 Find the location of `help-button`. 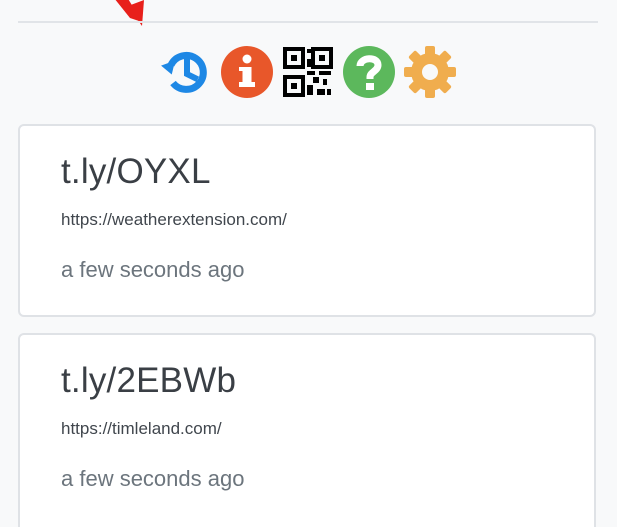

help-button is located at coordinates (369, 72).